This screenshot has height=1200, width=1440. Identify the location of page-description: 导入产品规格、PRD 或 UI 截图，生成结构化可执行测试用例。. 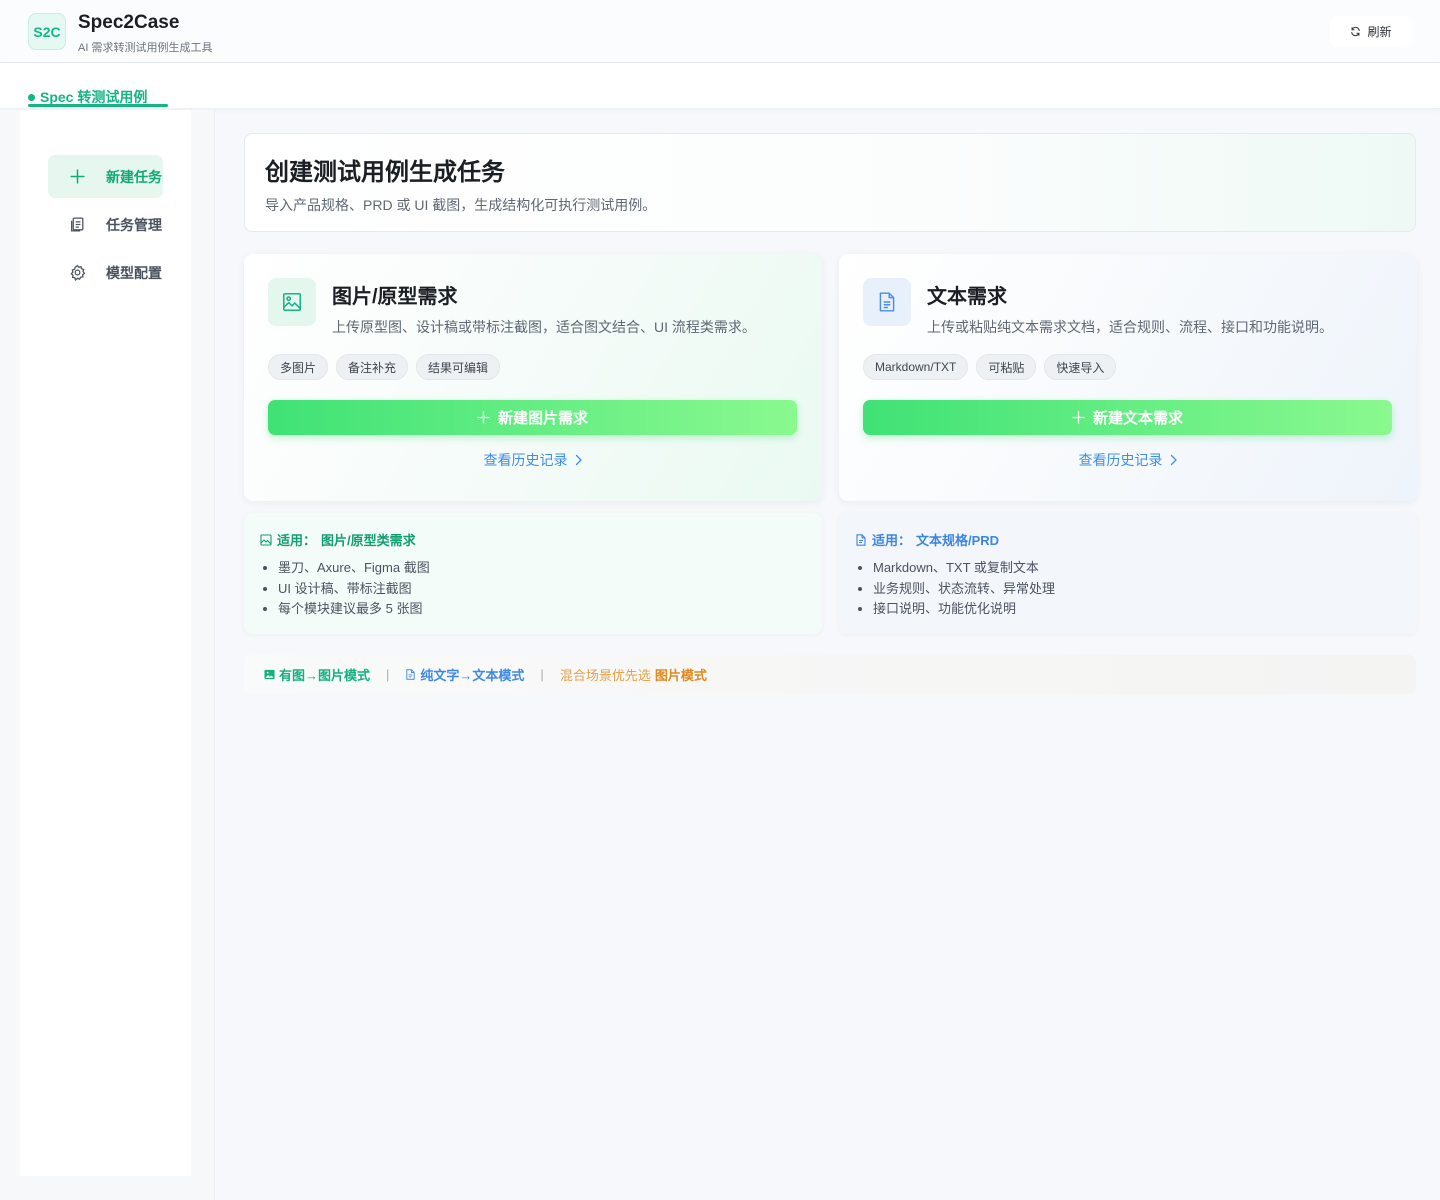
(461, 205).